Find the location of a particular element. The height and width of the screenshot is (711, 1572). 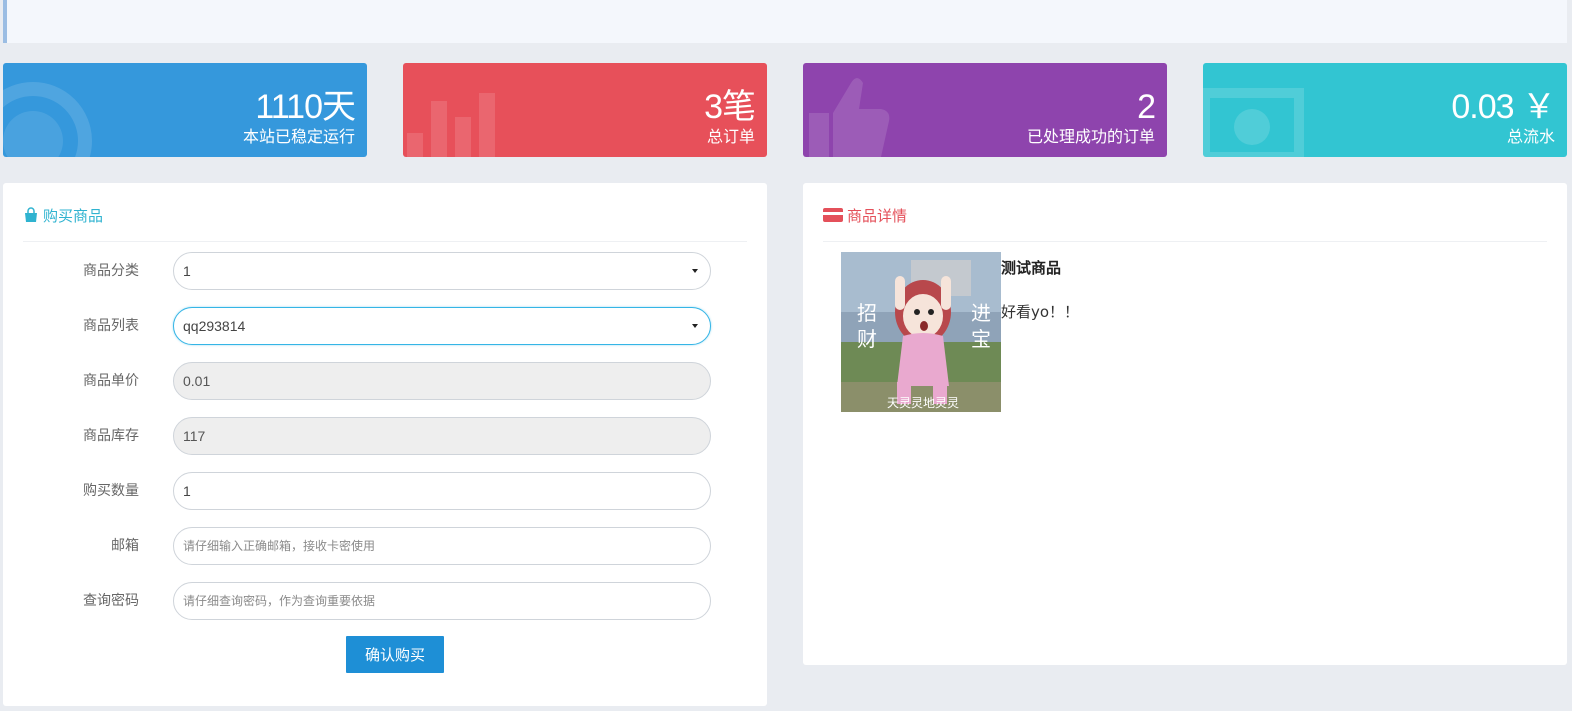

stat-value: 2 is located at coordinates (1146, 107).